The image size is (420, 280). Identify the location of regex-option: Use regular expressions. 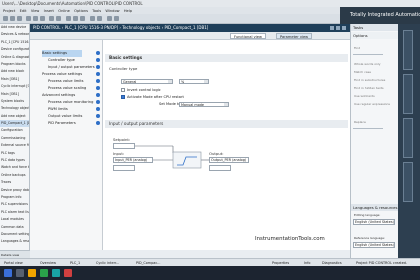
(372, 104).